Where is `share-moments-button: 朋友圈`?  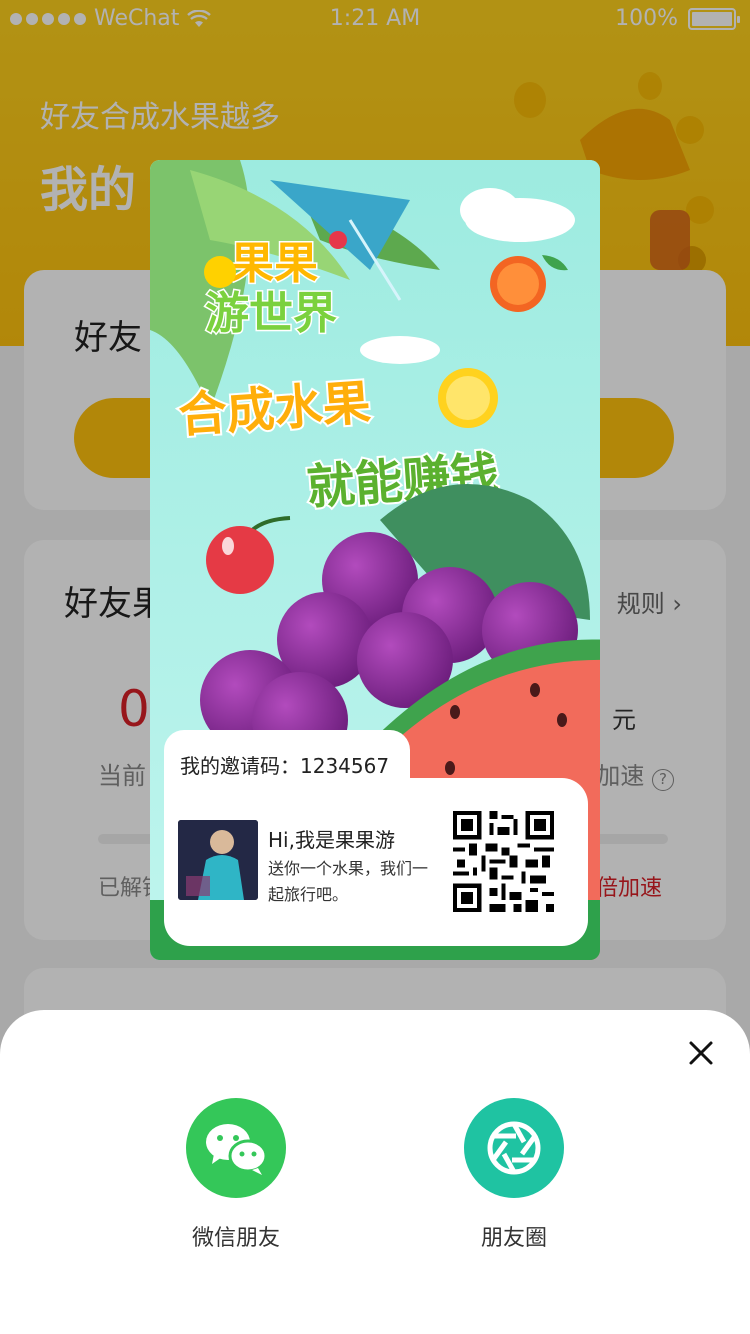 share-moments-button: 朋友圈 is located at coordinates (514, 1174).